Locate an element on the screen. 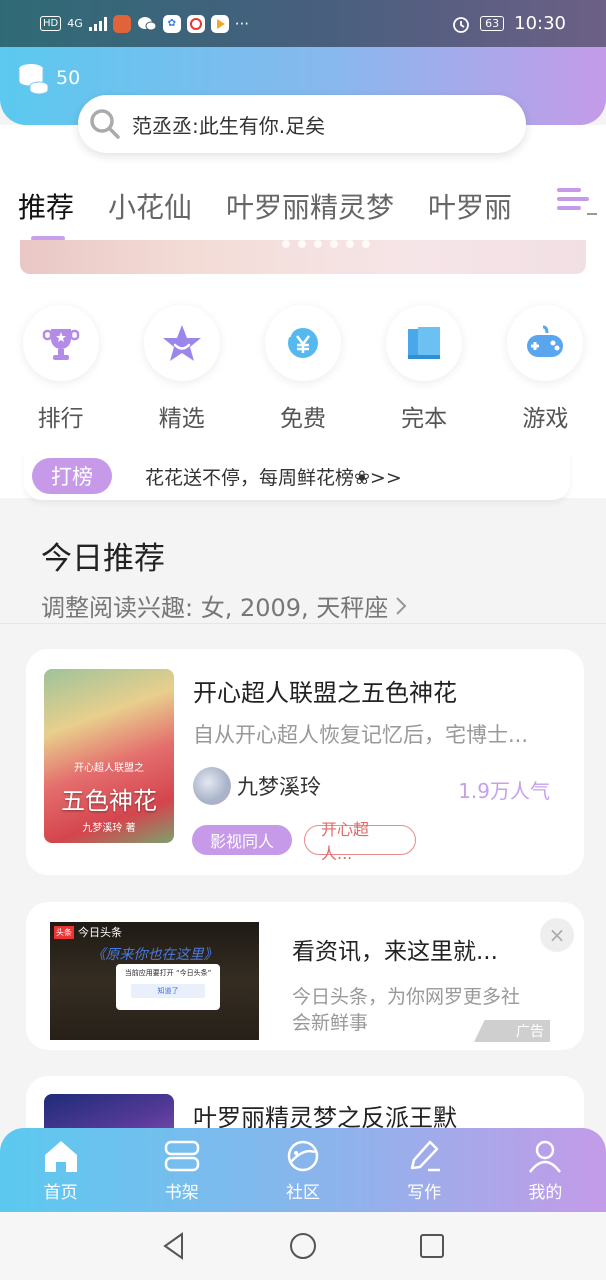  ad-image-headline: 《原来你也在这里》 is located at coordinates (154, 955).